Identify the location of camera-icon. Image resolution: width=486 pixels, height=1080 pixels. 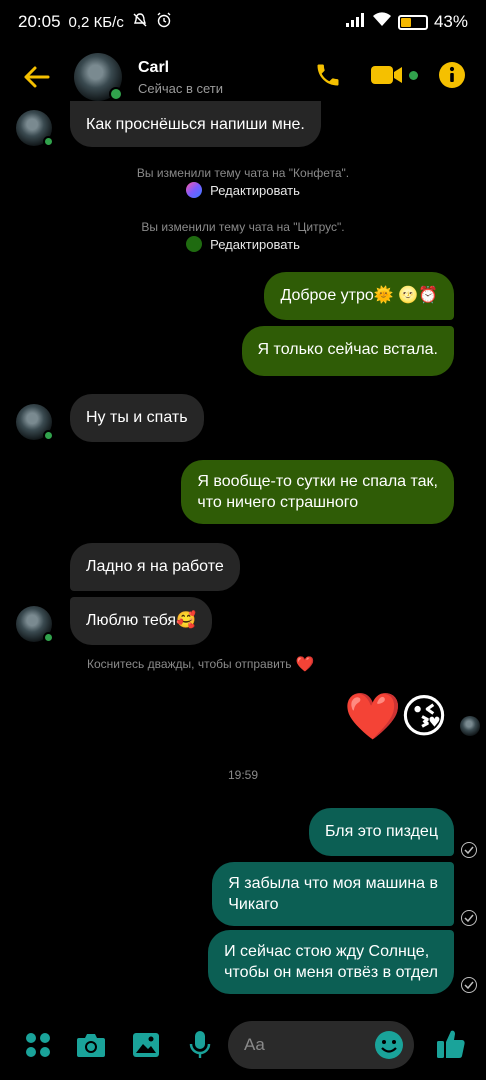
(91, 1045).